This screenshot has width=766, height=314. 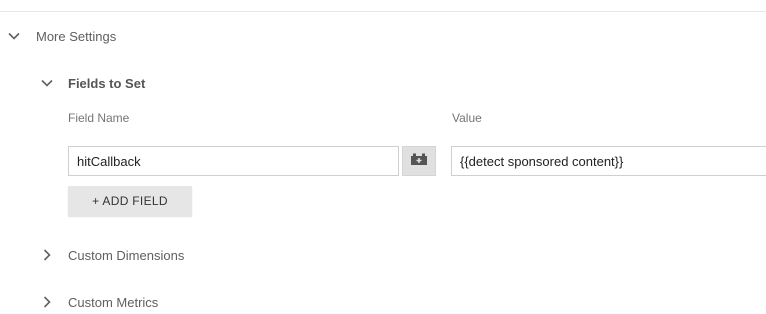 What do you see at coordinates (113, 302) in the screenshot?
I see `custom-metrics-label: Custom Metrics` at bounding box center [113, 302].